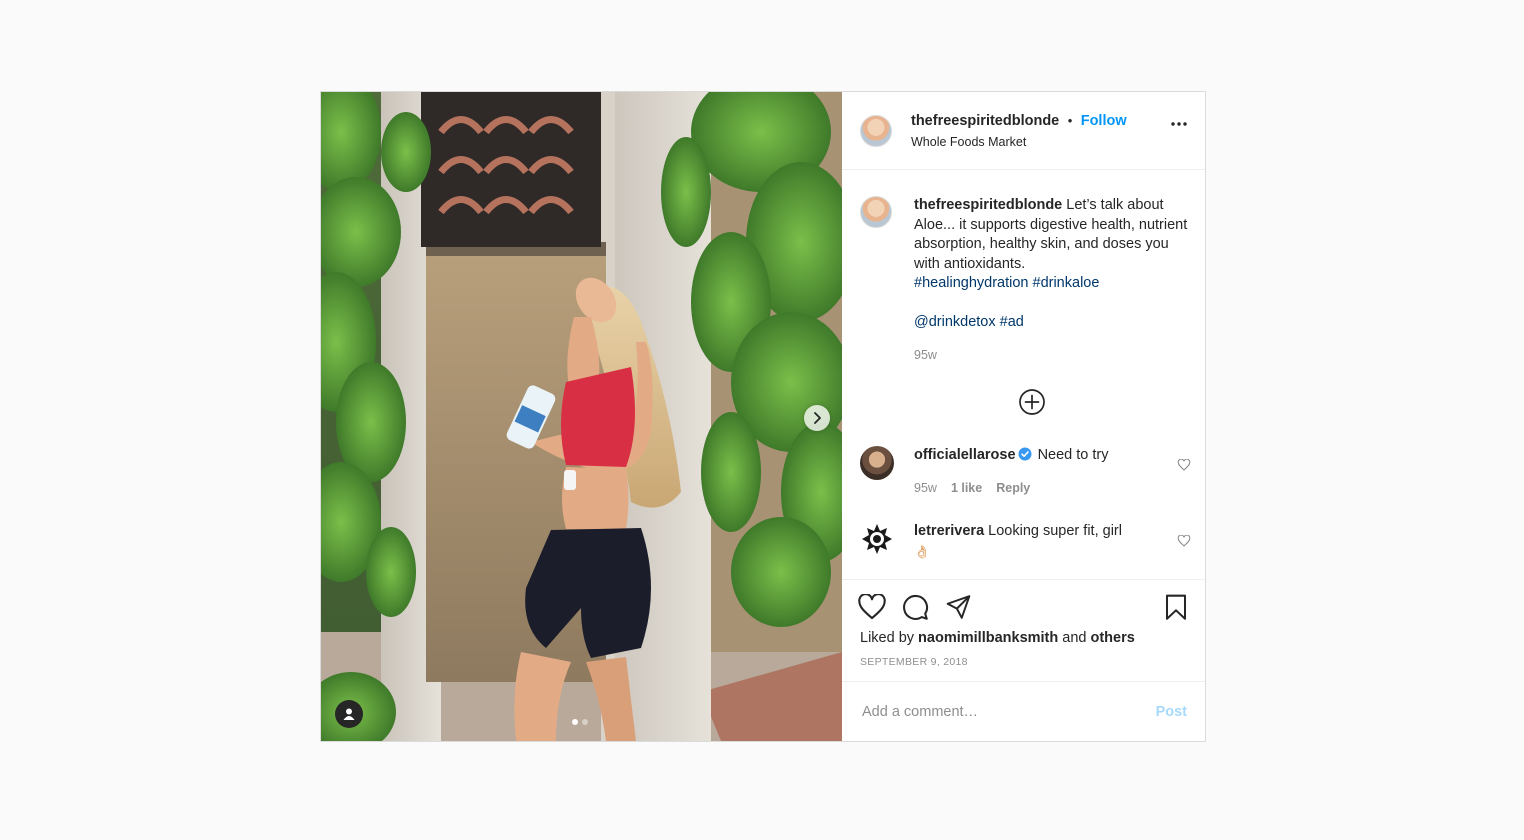 The height and width of the screenshot is (840, 1524). I want to click on liked-by-user: naomimillbanksmith, so click(988, 638).